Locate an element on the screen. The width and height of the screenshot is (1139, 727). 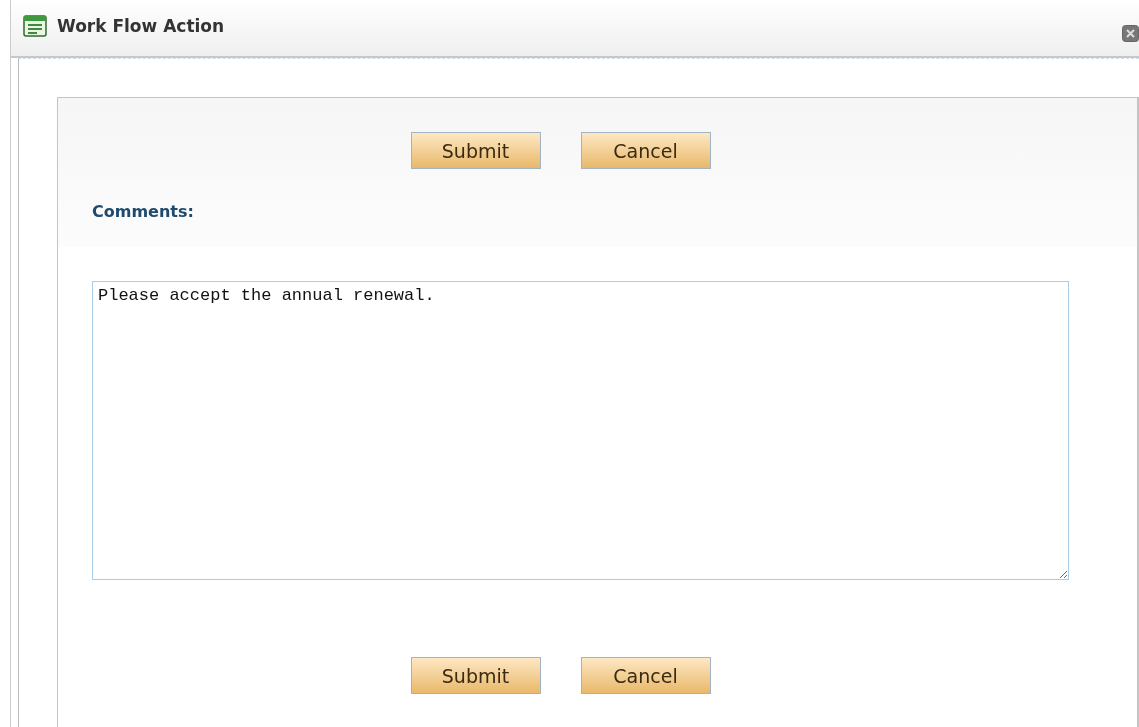
window-icon is located at coordinates (35, 26).